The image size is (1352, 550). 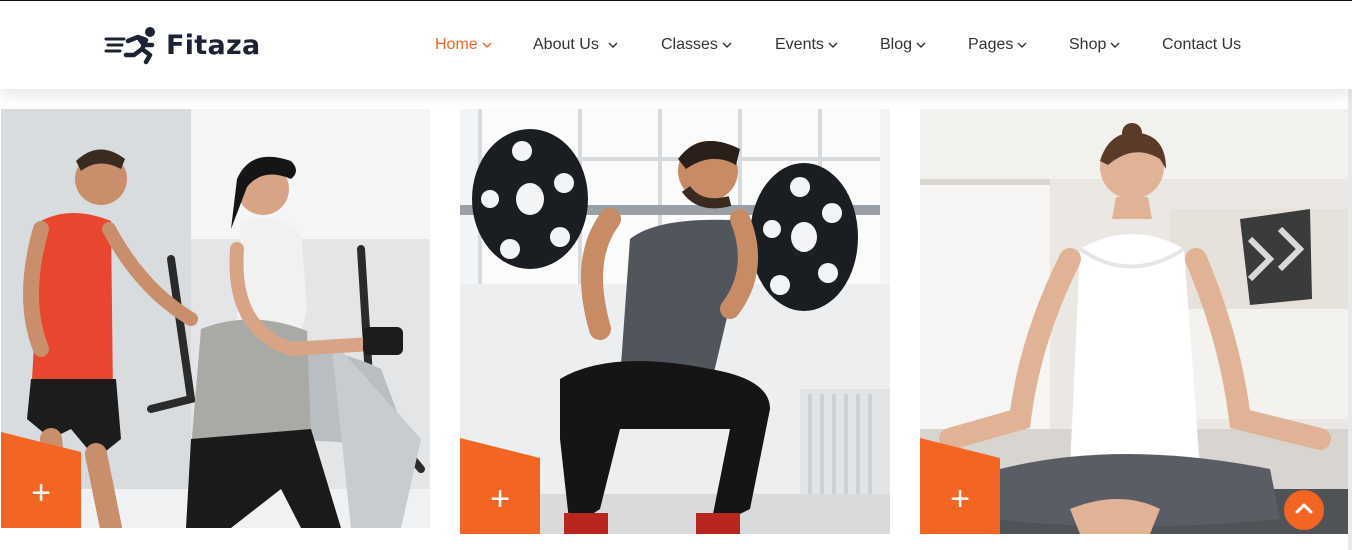 What do you see at coordinates (896, 44) in the screenshot?
I see `nav-blog-label: Blog` at bounding box center [896, 44].